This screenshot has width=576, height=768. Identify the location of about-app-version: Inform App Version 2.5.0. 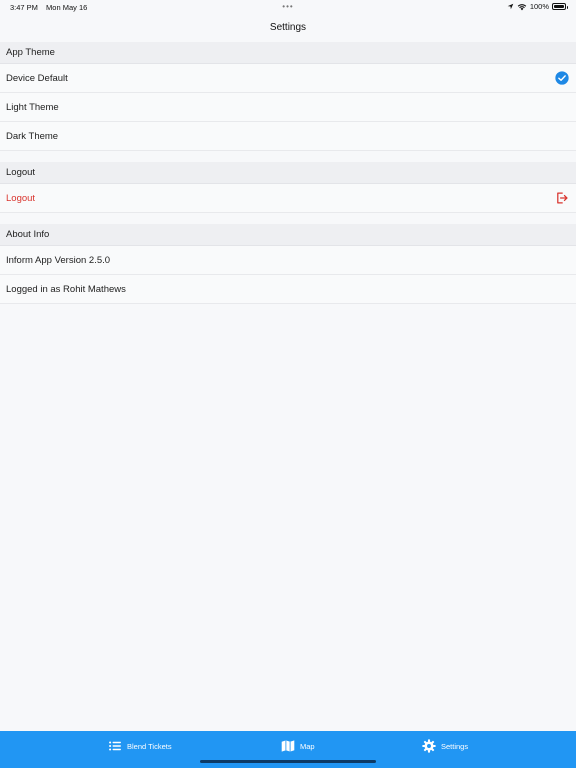
(288, 260).